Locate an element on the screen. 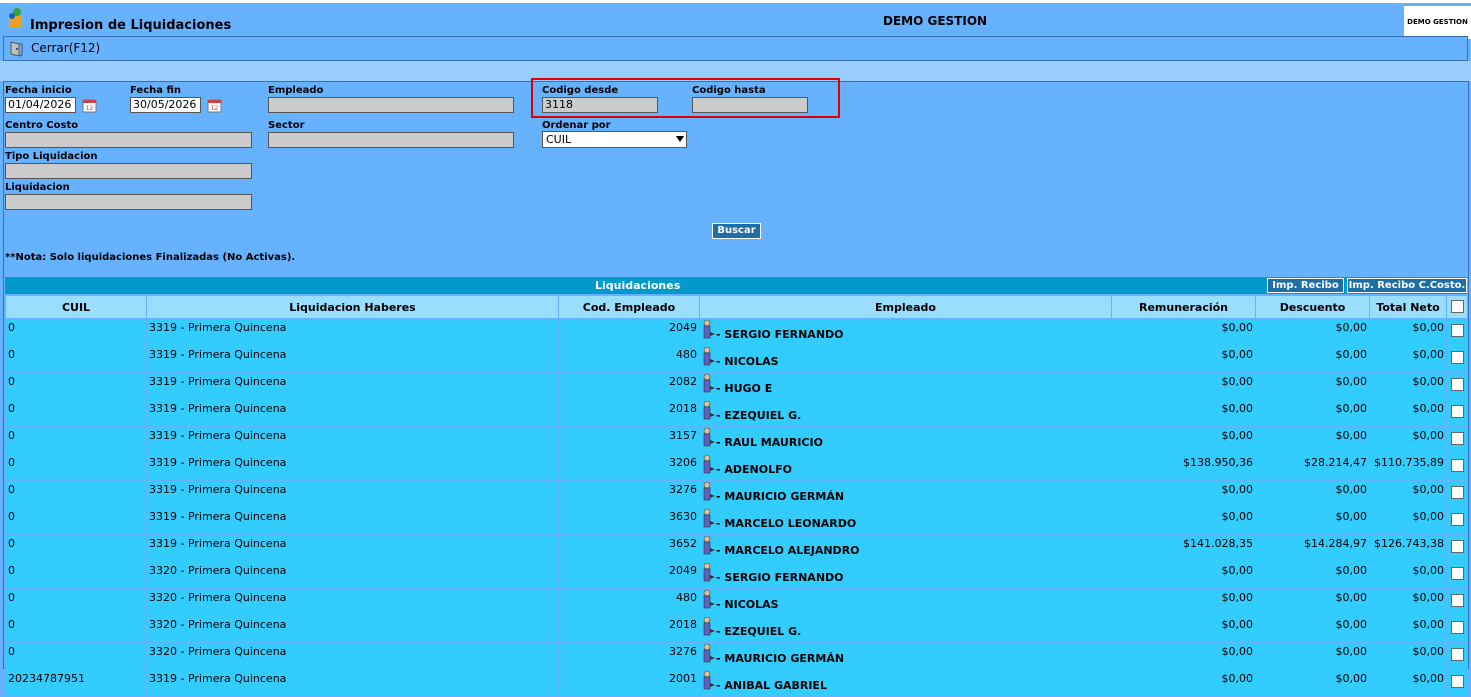 The image size is (1471, 697). cuil-cell: 20234787951 is located at coordinates (76, 683).